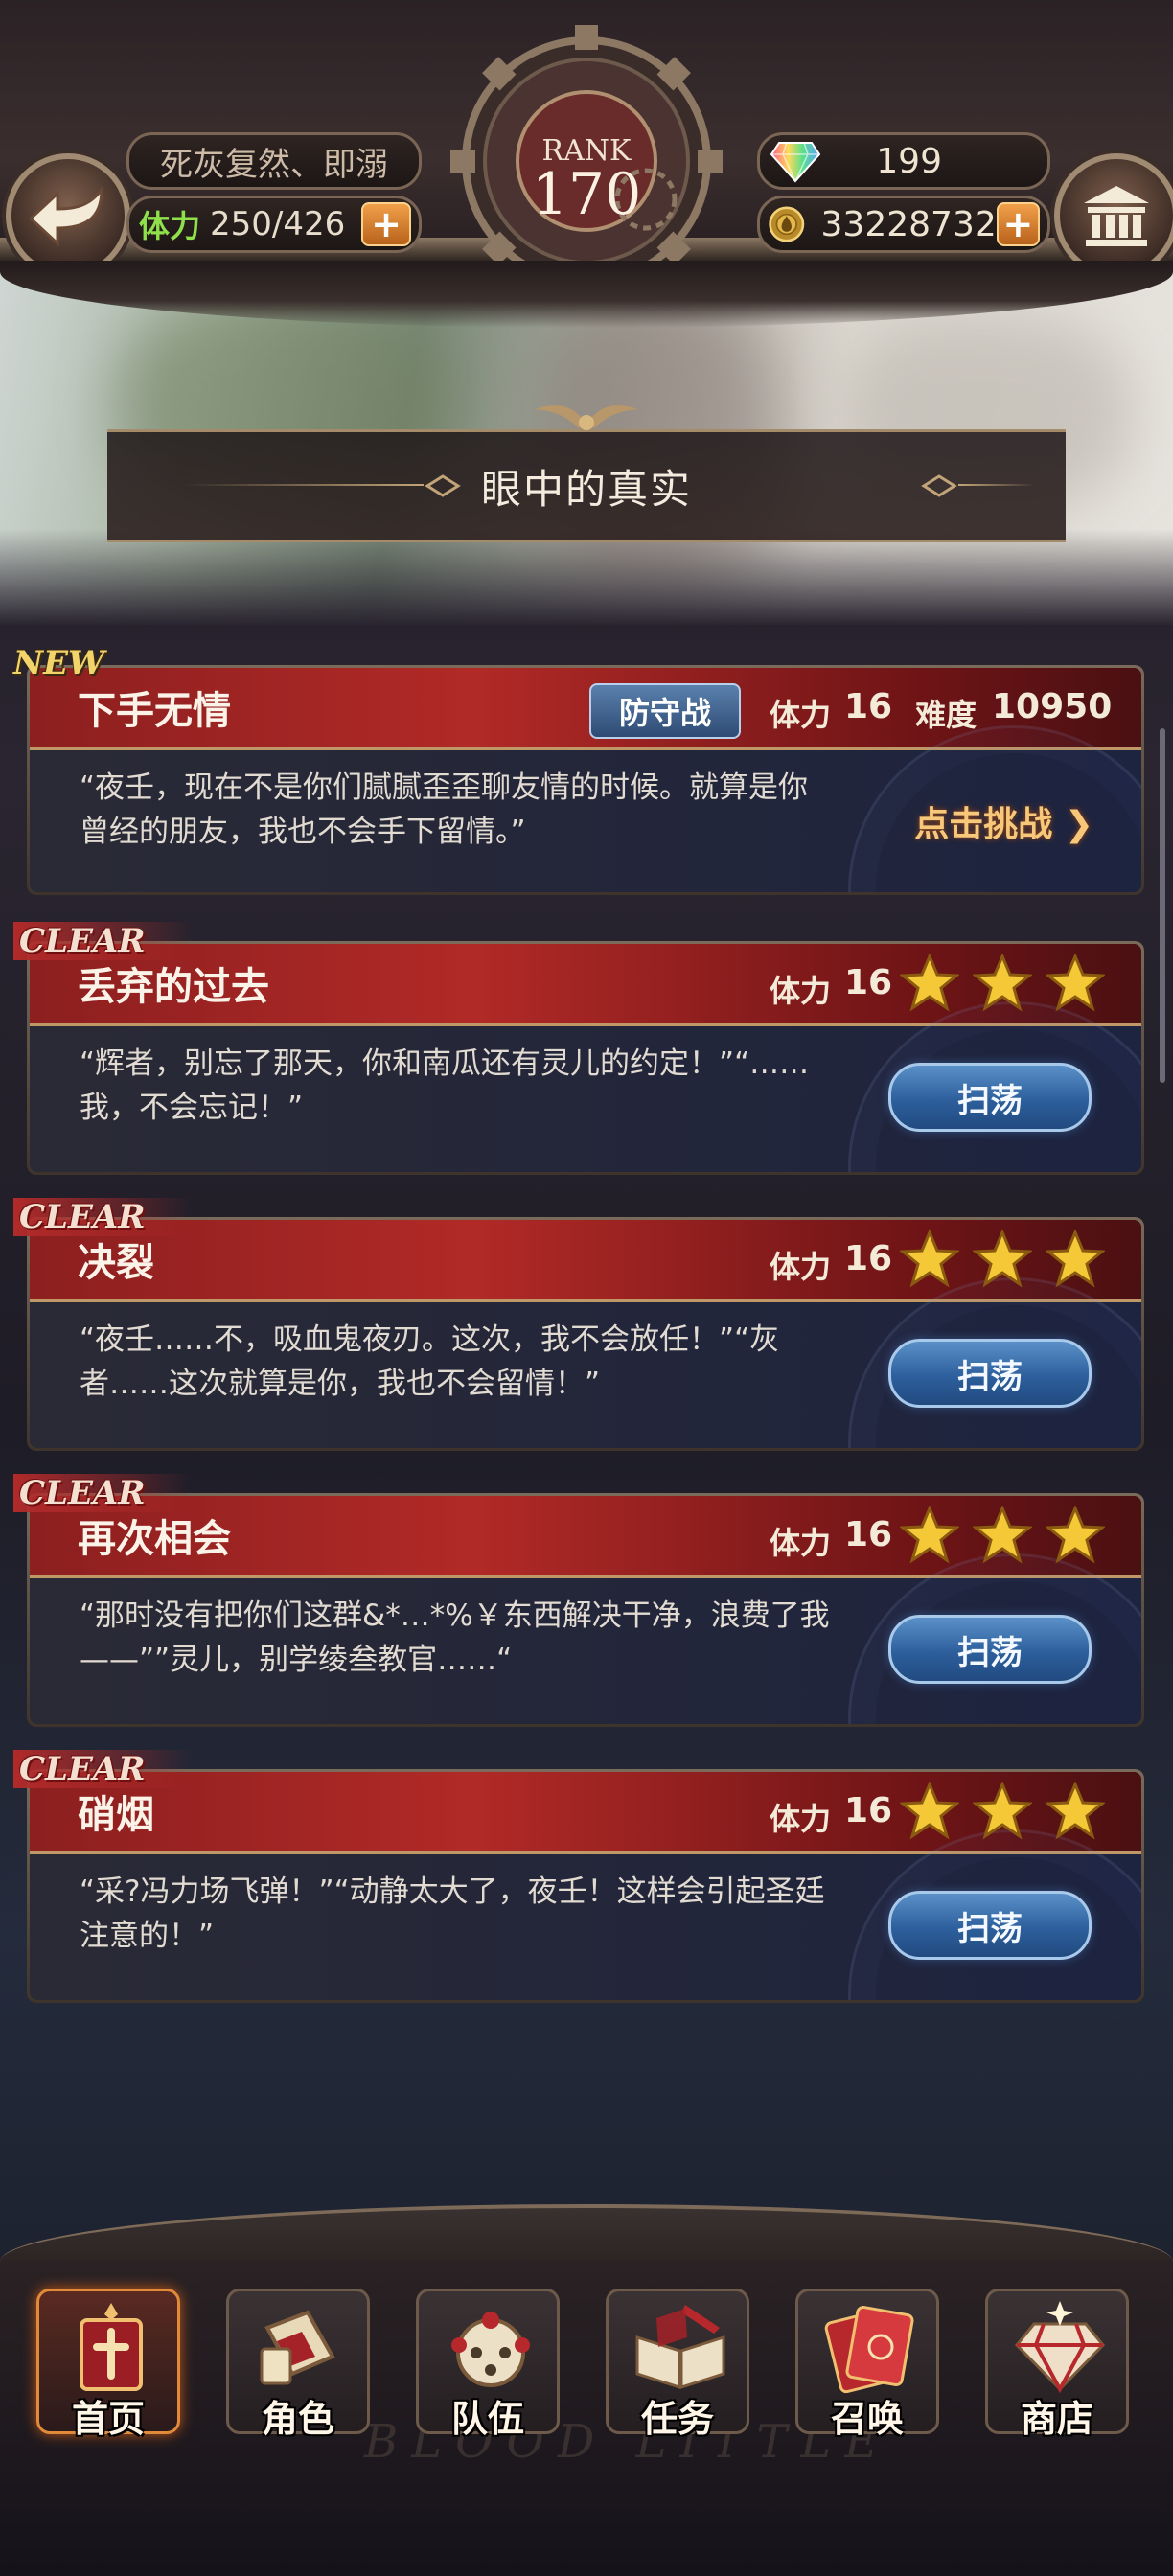 Image resolution: width=1173 pixels, height=2576 pixels. I want to click on nav-label: 首页, so click(108, 2419).